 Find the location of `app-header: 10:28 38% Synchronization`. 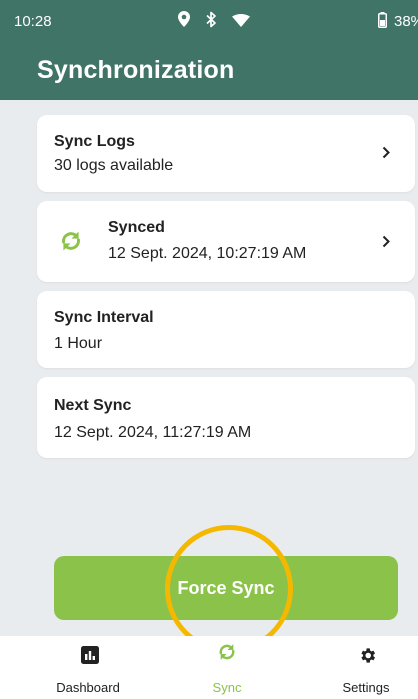

app-header: 10:28 38% Synchronization is located at coordinates (209, 50).